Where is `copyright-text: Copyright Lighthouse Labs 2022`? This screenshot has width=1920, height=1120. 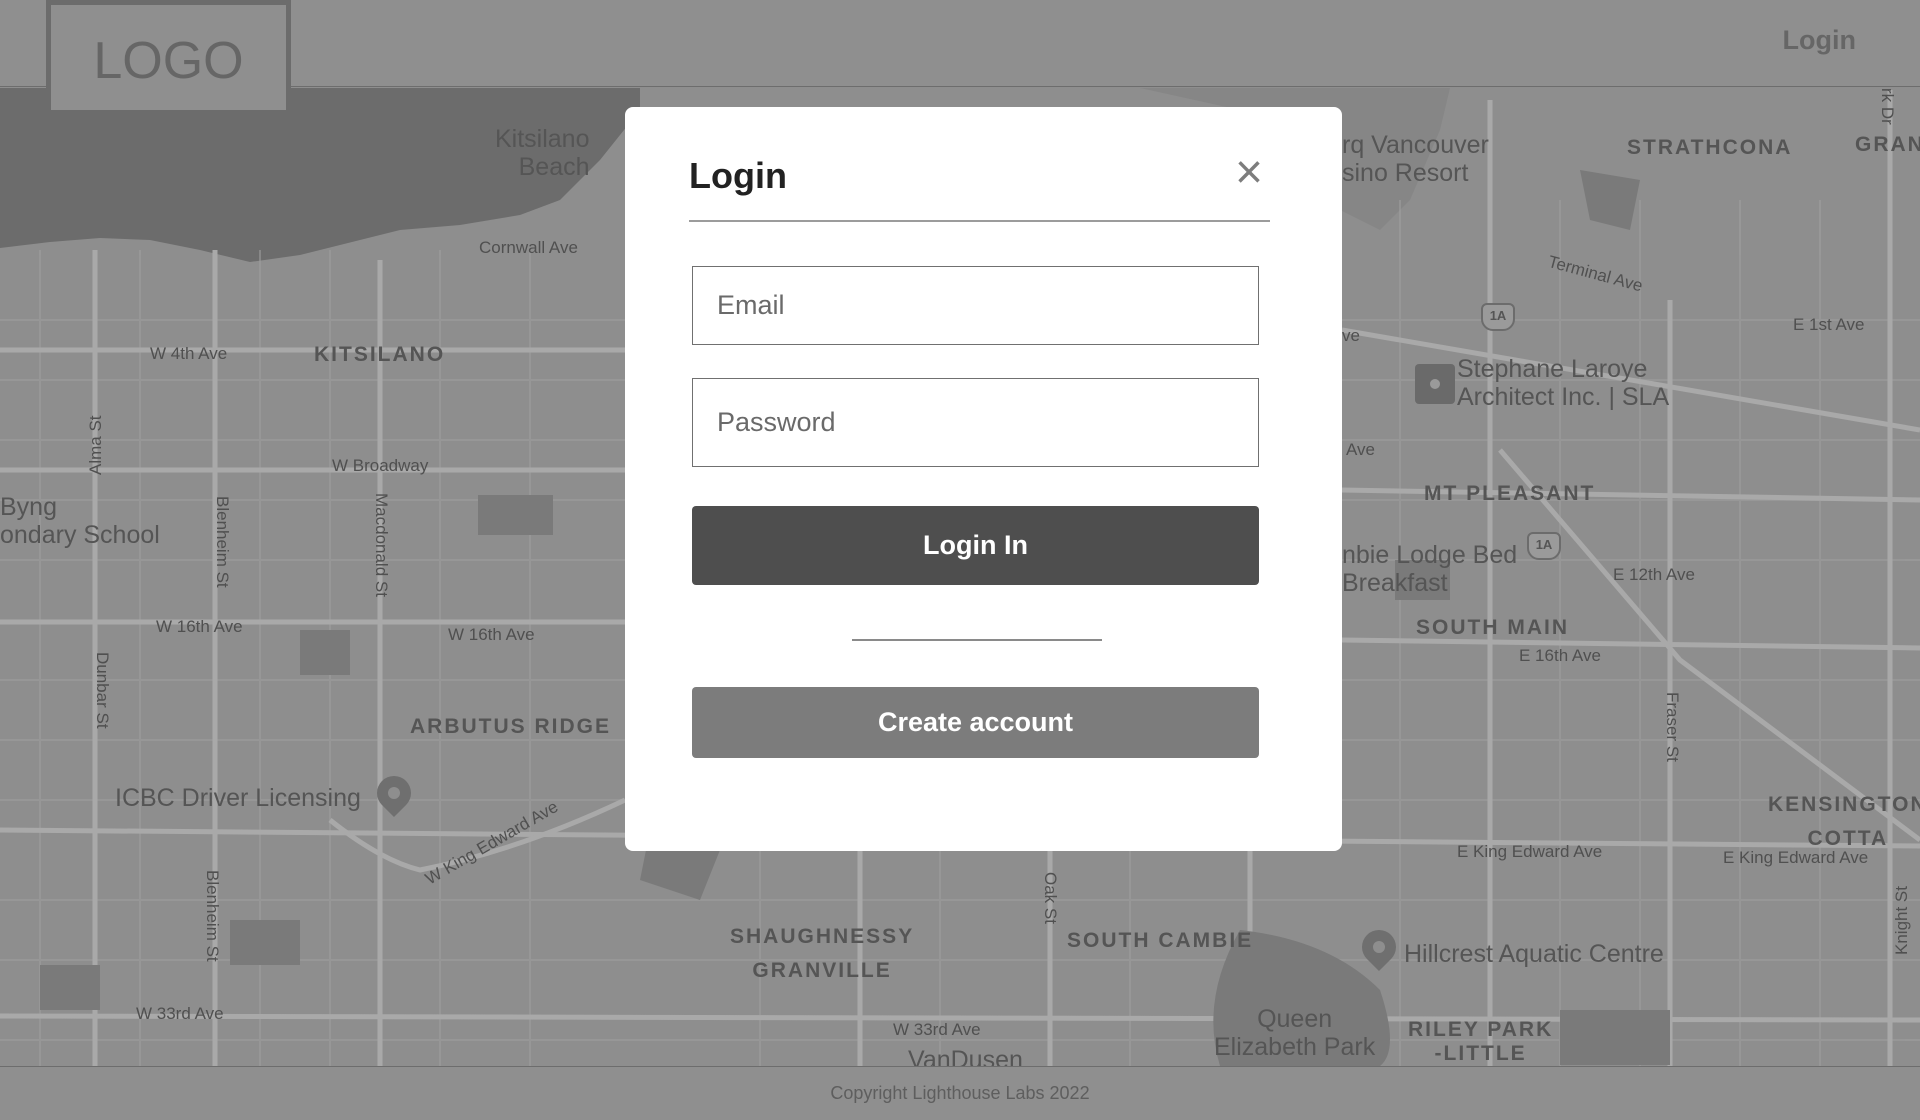
copyright-text: Copyright Lighthouse Labs 2022 is located at coordinates (960, 1093).